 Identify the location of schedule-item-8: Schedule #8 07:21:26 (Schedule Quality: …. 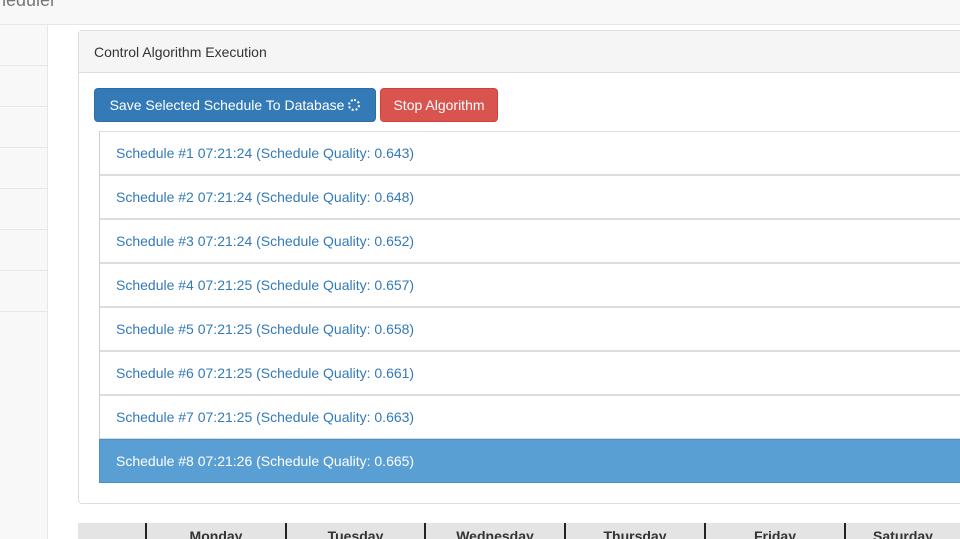
(529, 461).